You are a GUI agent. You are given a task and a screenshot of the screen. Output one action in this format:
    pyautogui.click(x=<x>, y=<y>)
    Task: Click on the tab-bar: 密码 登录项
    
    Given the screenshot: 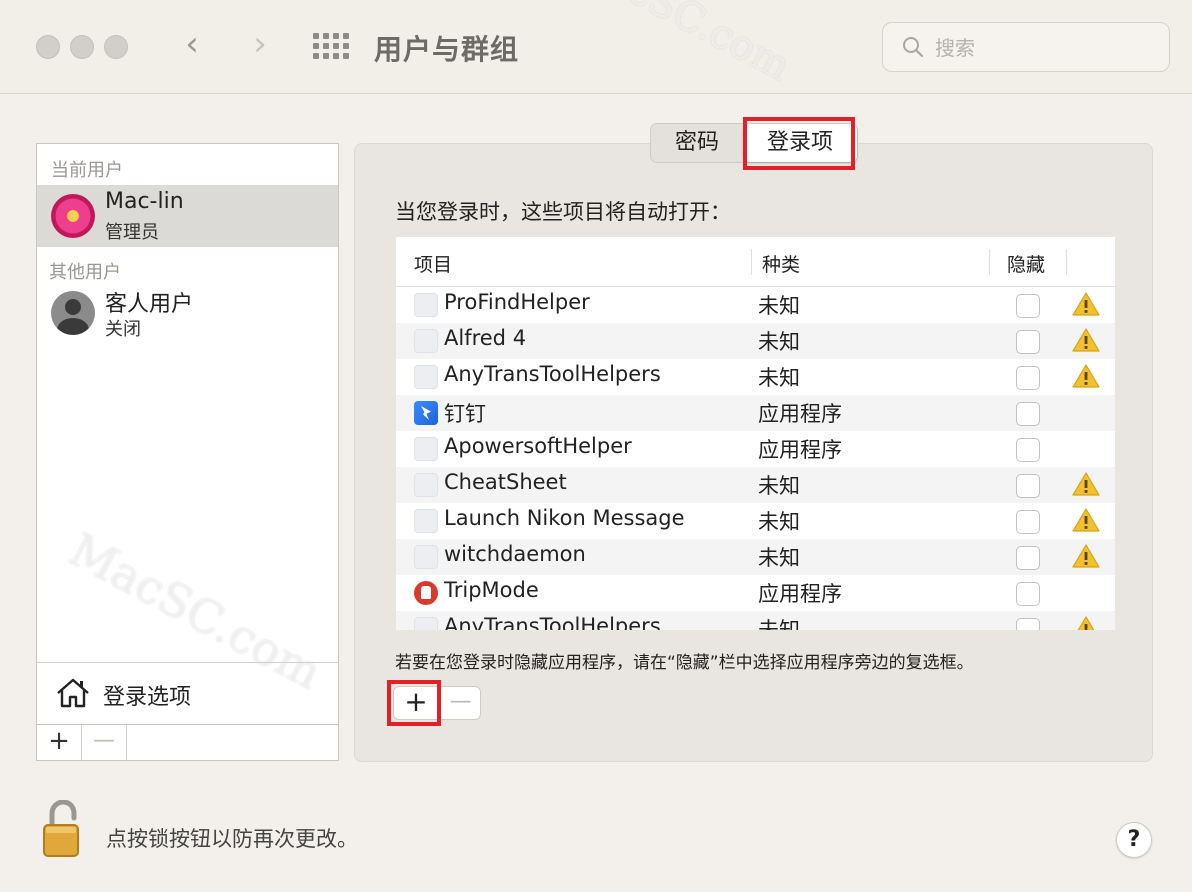 What is the action you would take?
    pyautogui.click(x=754, y=143)
    